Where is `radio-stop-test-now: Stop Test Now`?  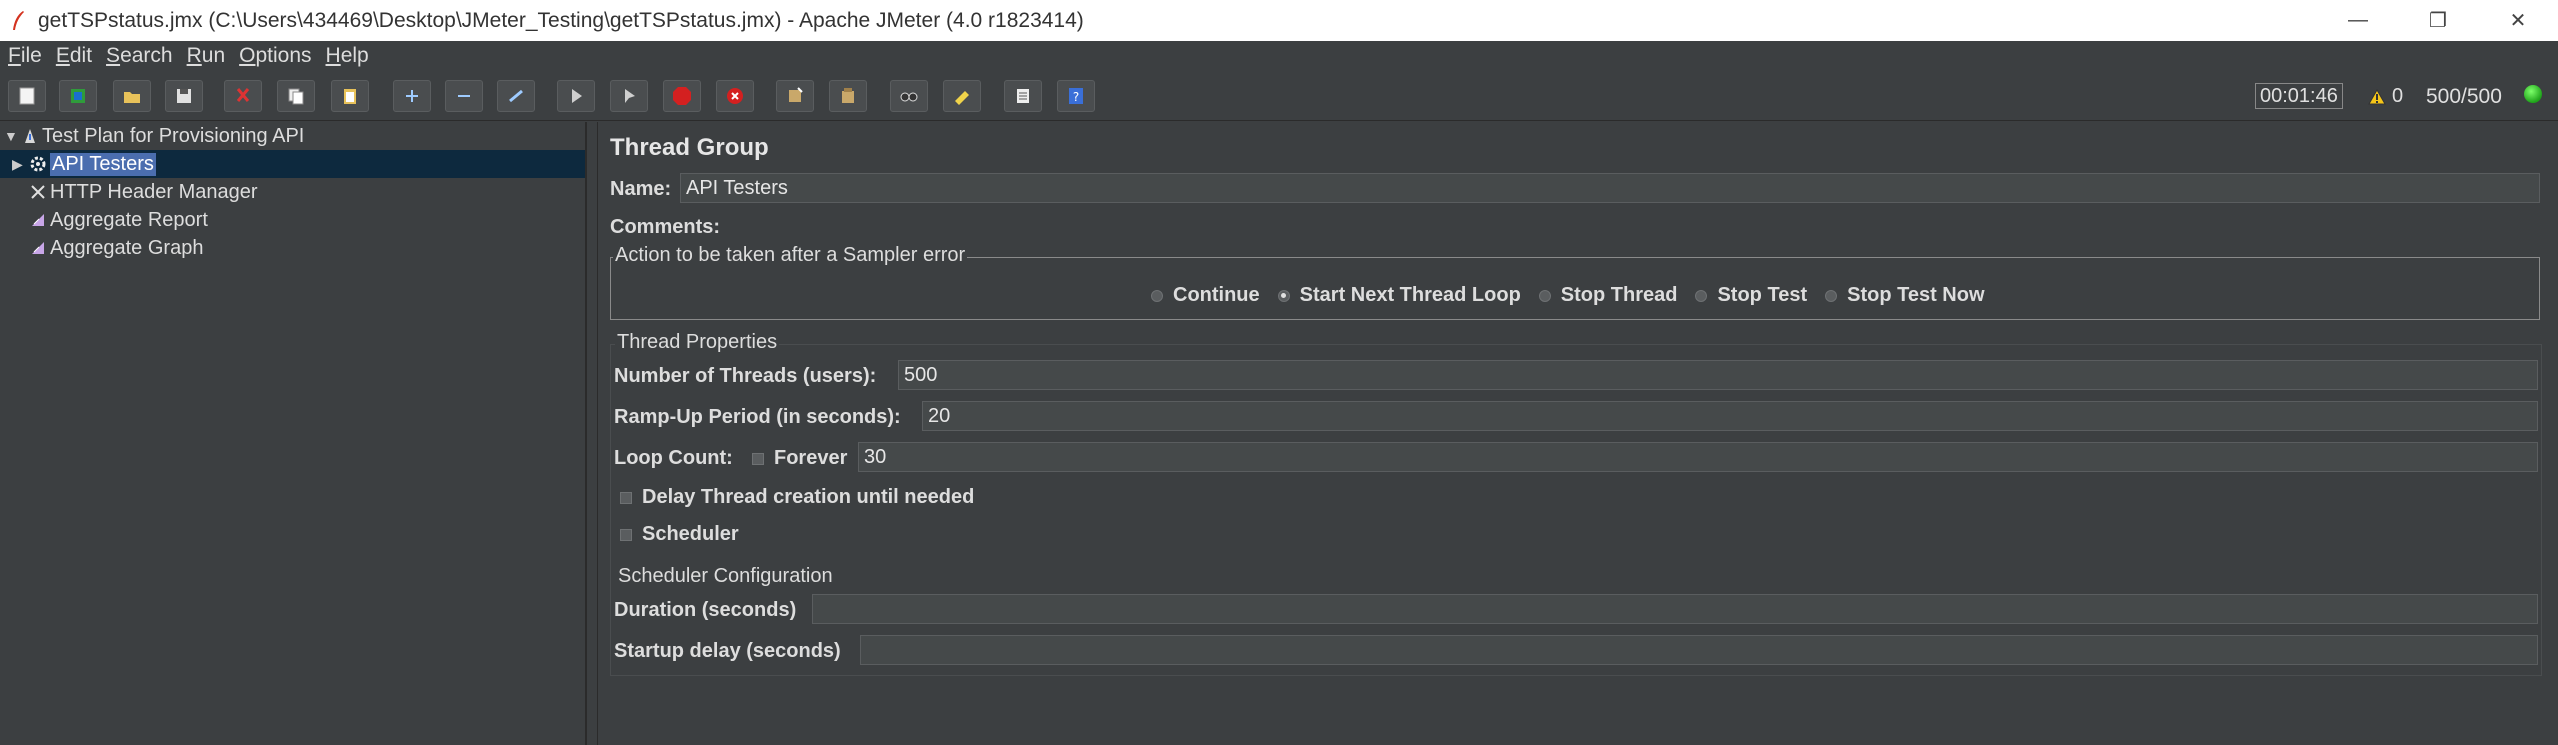 radio-stop-test-now: Stop Test Now is located at coordinates (1905, 295).